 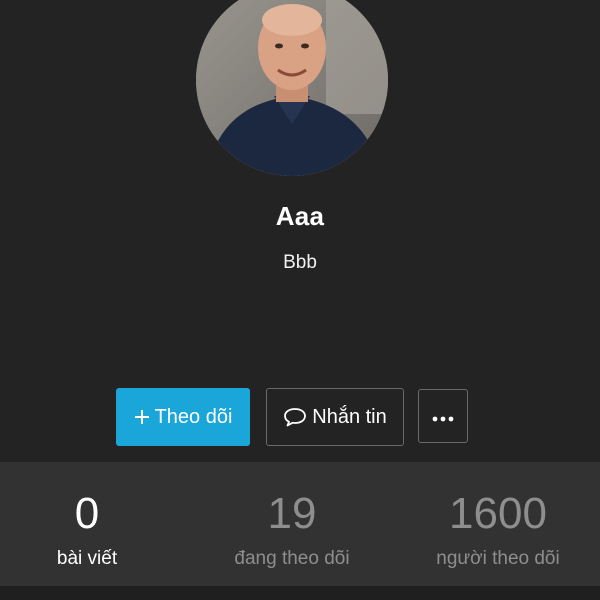 What do you see at coordinates (142, 417) in the screenshot?
I see `plus-icon` at bounding box center [142, 417].